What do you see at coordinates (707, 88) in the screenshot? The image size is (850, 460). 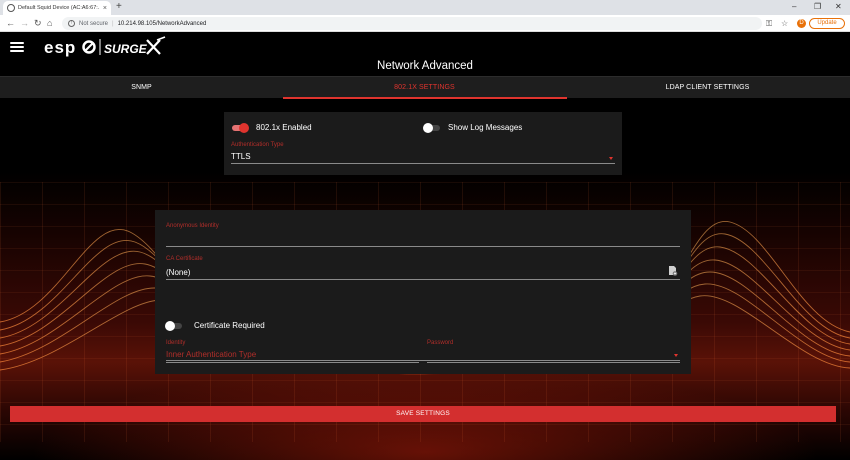 I see `tab-ldap-client-settings: LDAP CLIENT SETTINGS` at bounding box center [707, 88].